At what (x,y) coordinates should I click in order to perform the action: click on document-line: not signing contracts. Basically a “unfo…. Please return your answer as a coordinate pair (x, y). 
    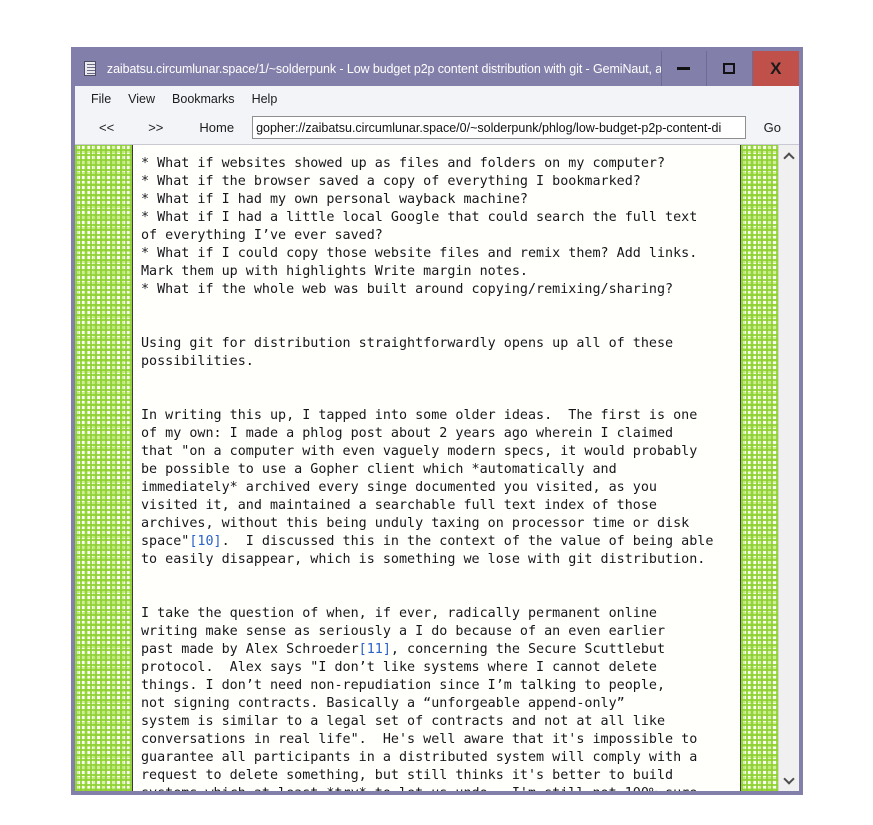
    Looking at the image, I should click on (383, 703).